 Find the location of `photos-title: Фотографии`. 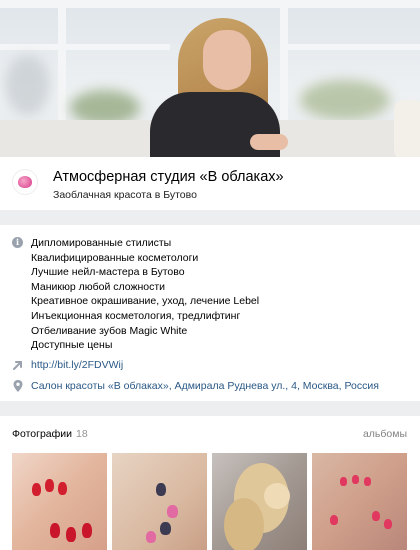

photos-title: Фотографии is located at coordinates (42, 434).